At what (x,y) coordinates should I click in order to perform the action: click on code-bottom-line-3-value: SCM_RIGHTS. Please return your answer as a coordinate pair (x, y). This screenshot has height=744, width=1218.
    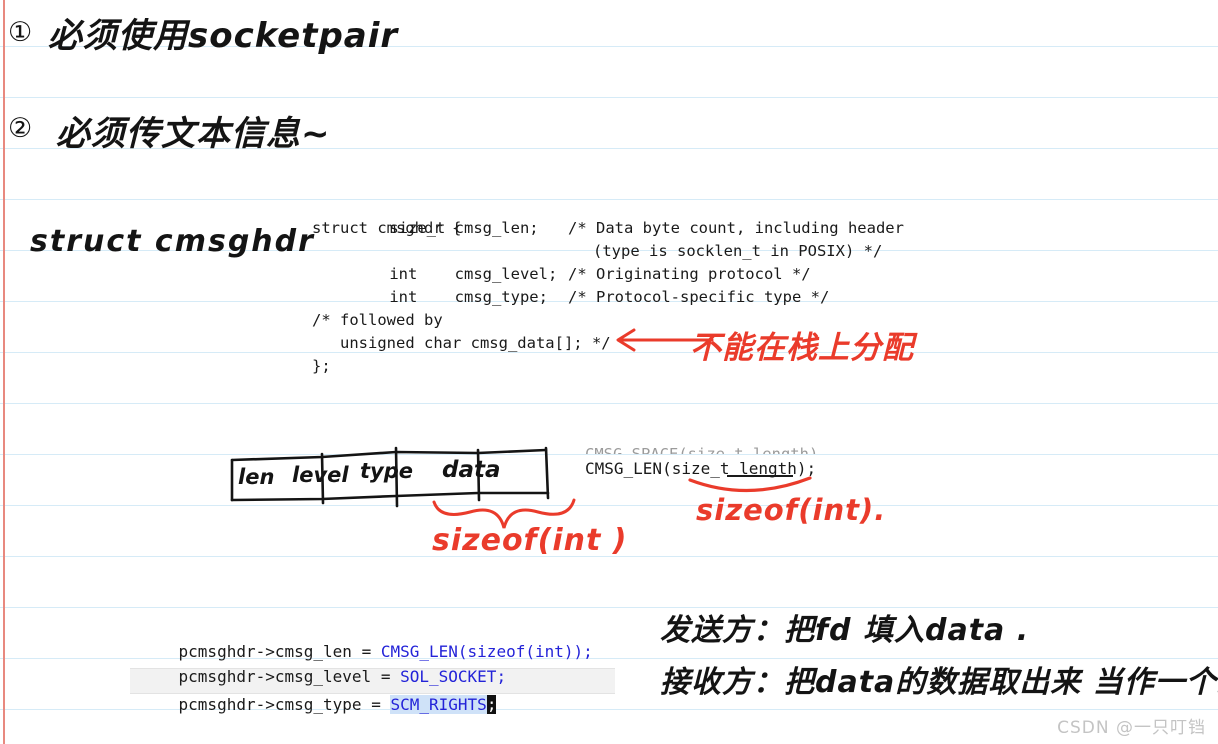
    Looking at the image, I should click on (438, 704).